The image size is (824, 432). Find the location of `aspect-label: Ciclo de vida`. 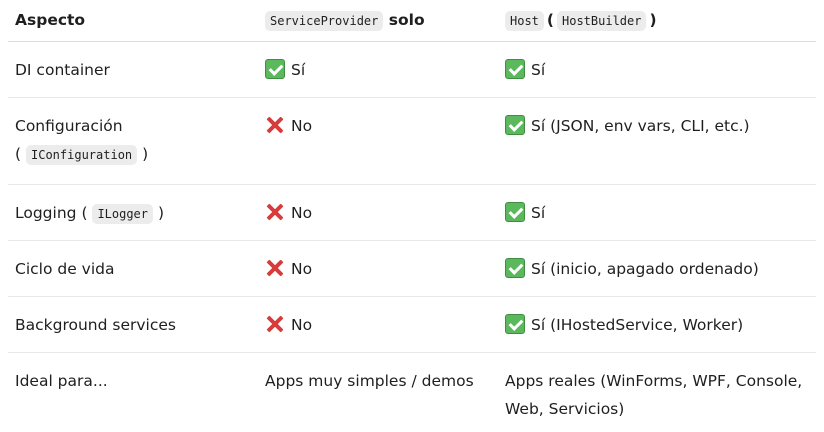

aspect-label: Ciclo de vida is located at coordinates (65, 268).